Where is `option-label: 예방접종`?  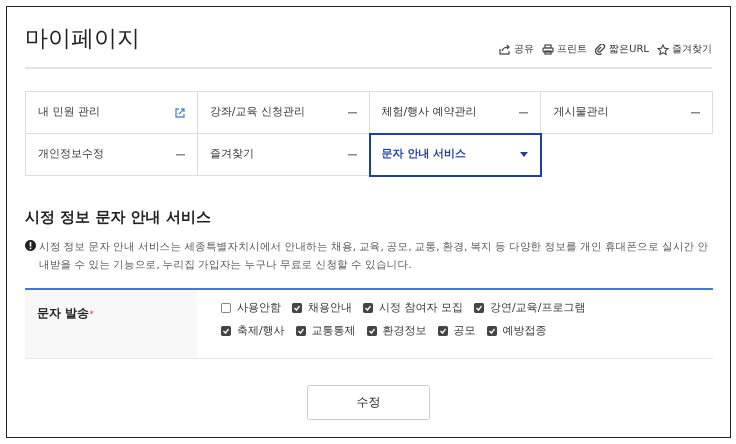 option-label: 예방접종 is located at coordinates (524, 331).